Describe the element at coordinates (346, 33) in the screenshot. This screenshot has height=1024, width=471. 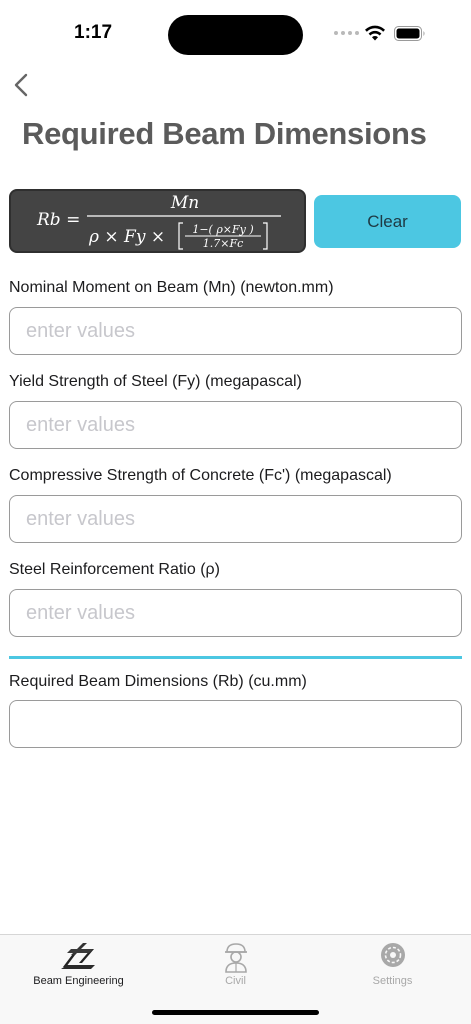
I see `cellular-signal-icon` at that location.